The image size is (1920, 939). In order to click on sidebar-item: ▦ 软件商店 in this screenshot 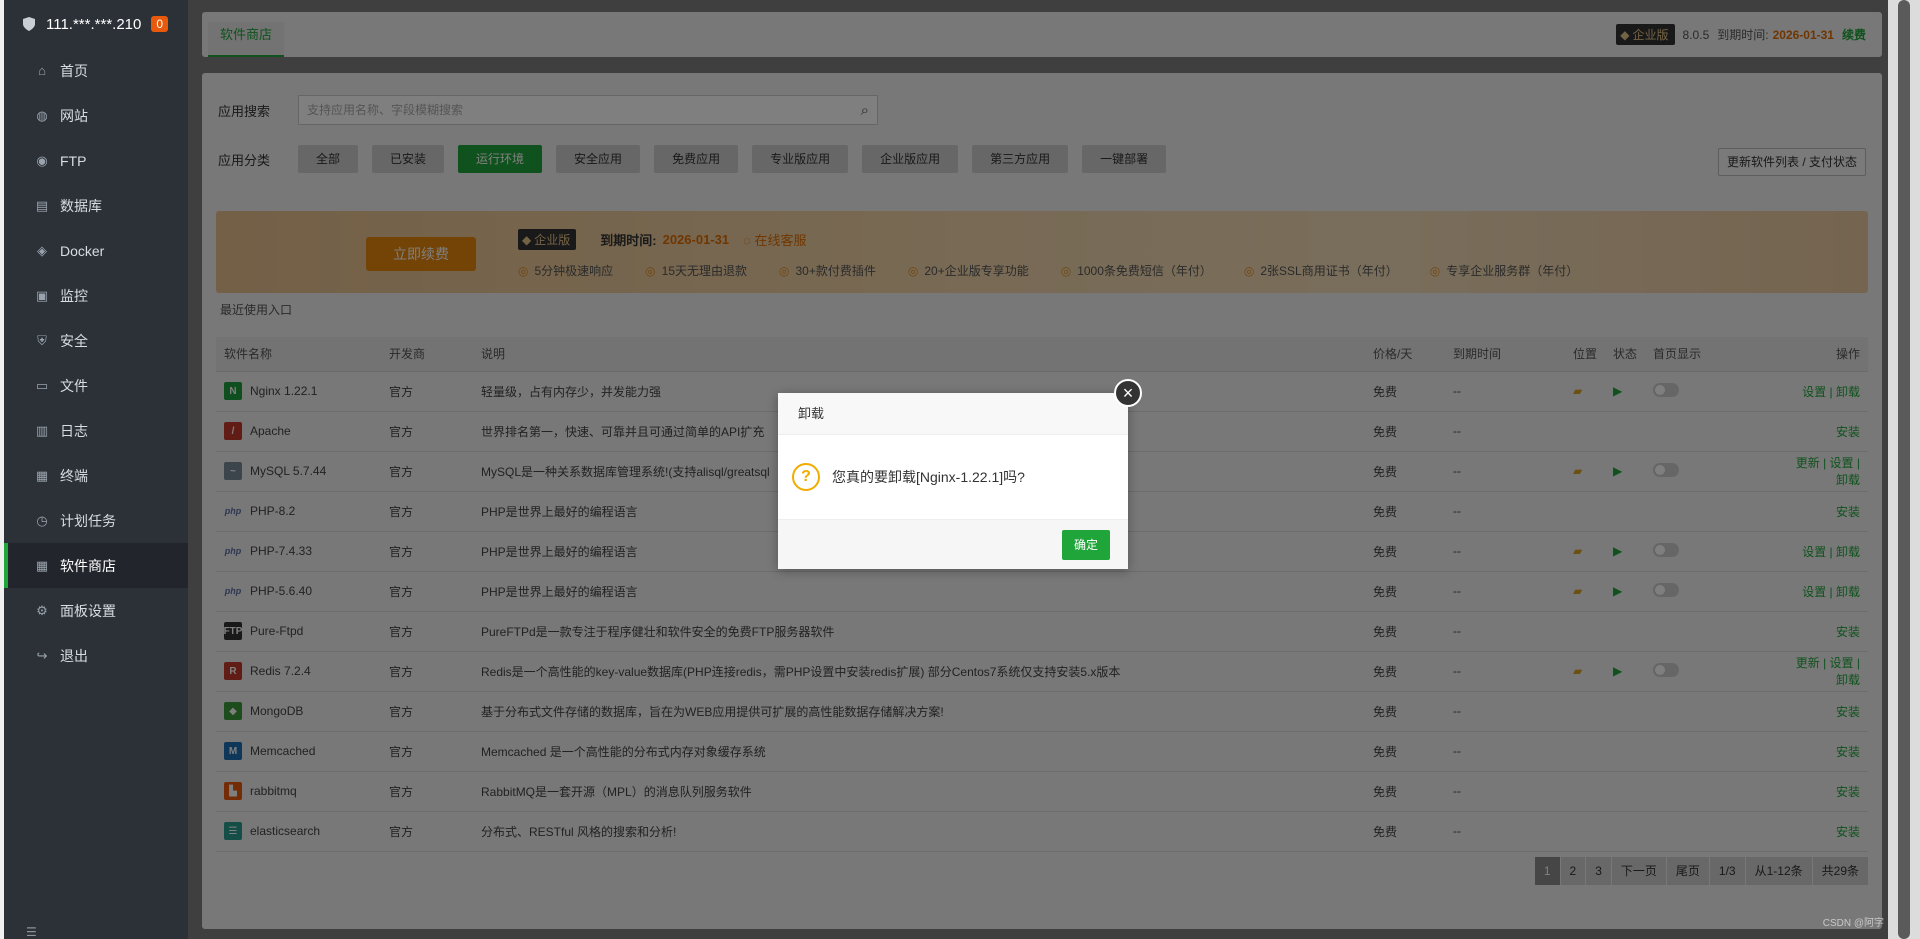, I will do `click(96, 565)`.